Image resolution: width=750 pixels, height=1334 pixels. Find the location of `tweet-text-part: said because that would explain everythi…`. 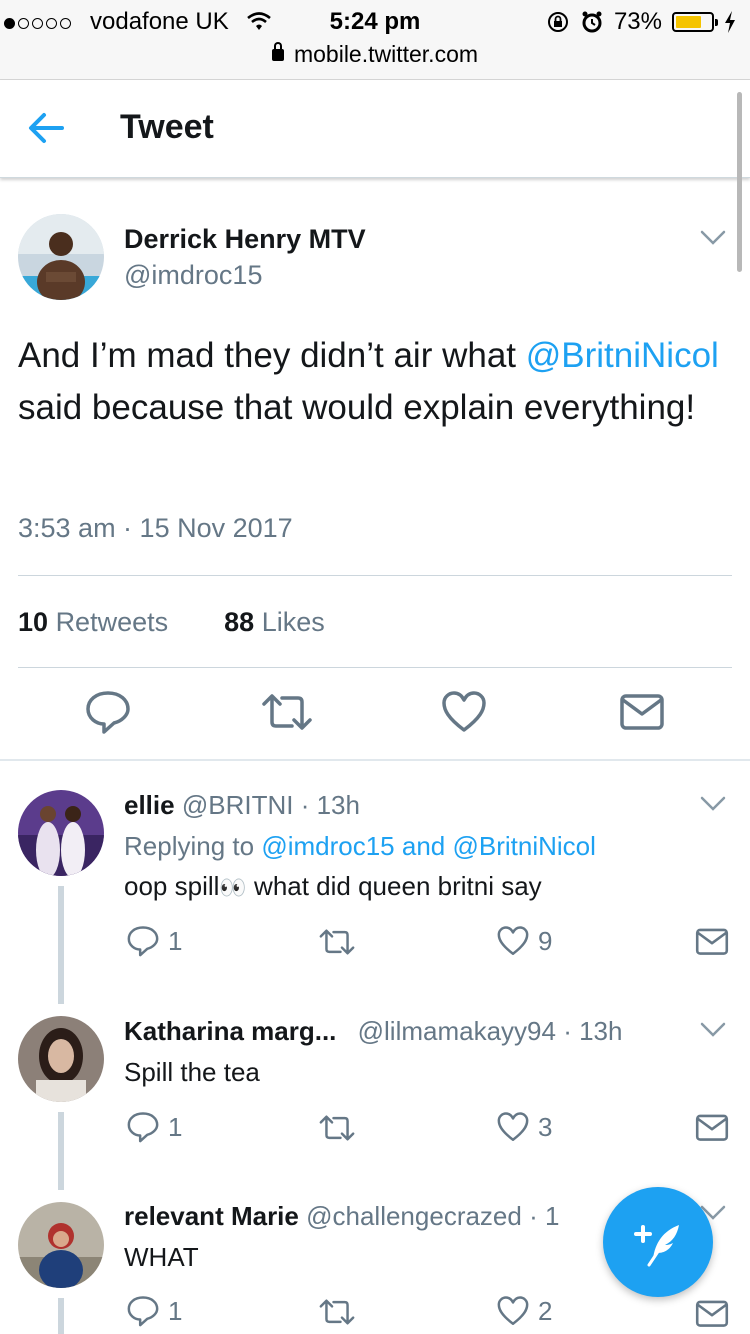

tweet-text-part: said because that would explain everythi… is located at coordinates (357, 407).